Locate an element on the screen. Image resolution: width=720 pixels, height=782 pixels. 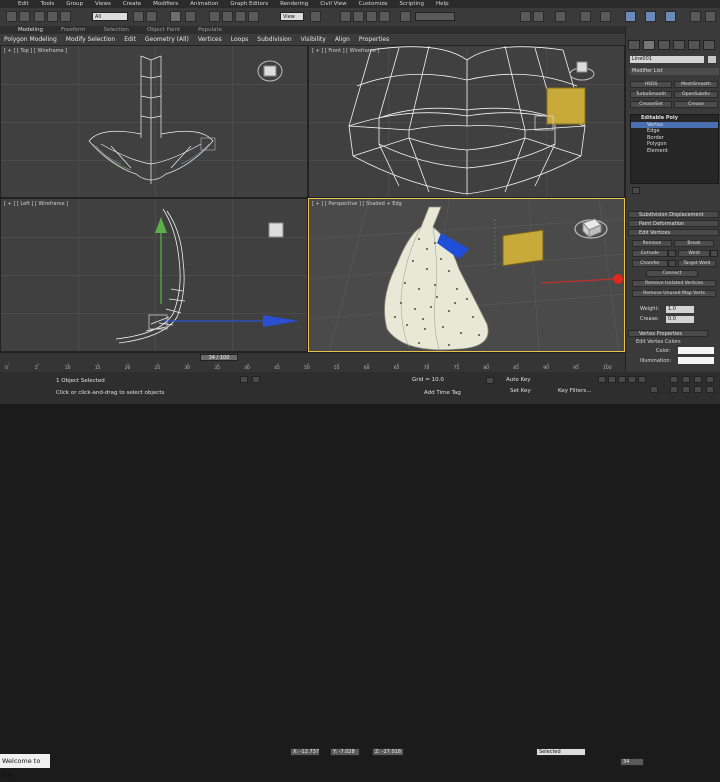
angle-snap-icon is located at coordinates (358, 16).